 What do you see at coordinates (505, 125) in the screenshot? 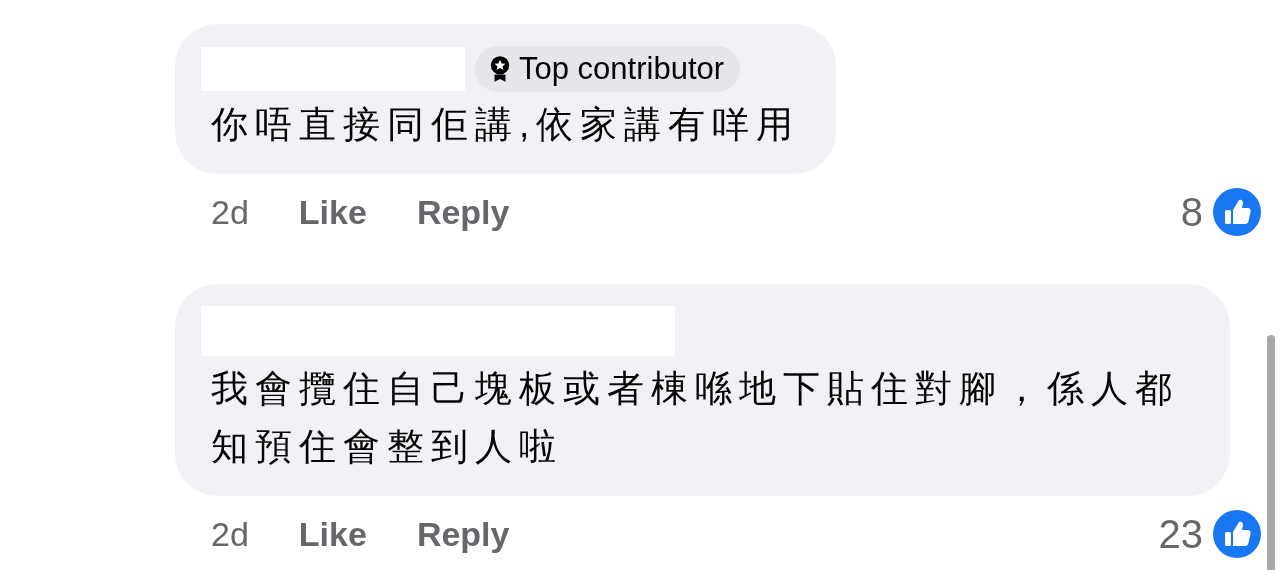
I see `comment-text: 你唔直接同佢講,依家講有咩用` at bounding box center [505, 125].